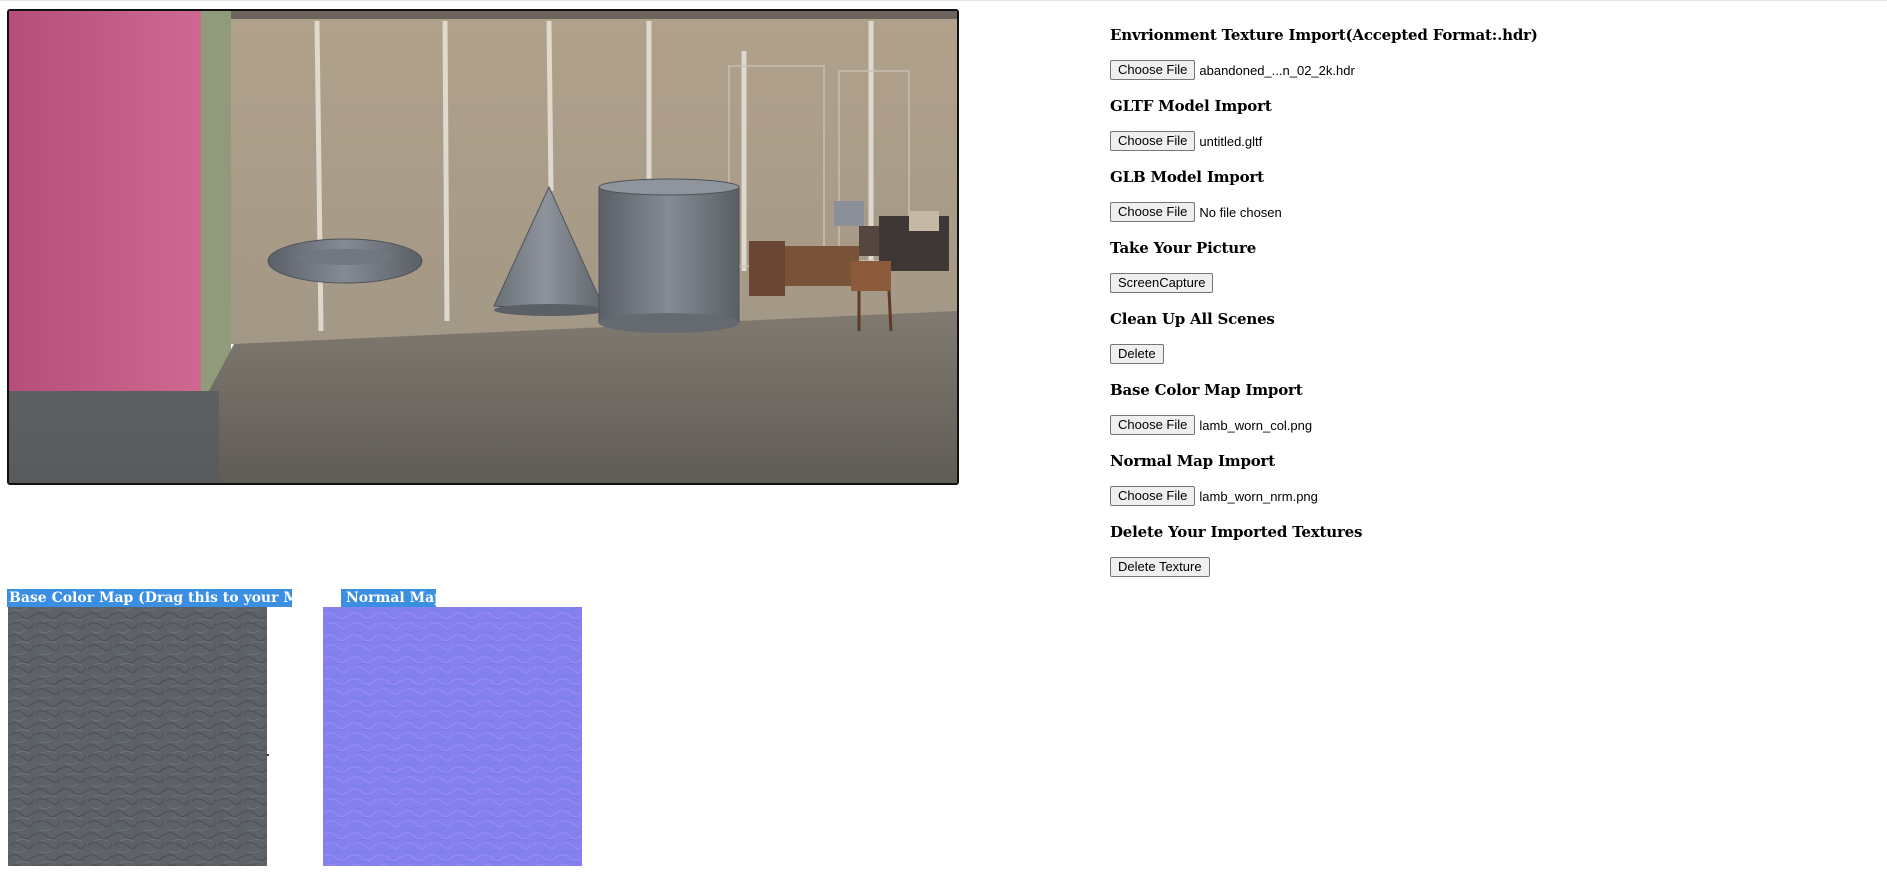 The width and height of the screenshot is (1887, 887). Describe the element at coordinates (345, 261) in the screenshot. I see `torus-mesh` at that location.